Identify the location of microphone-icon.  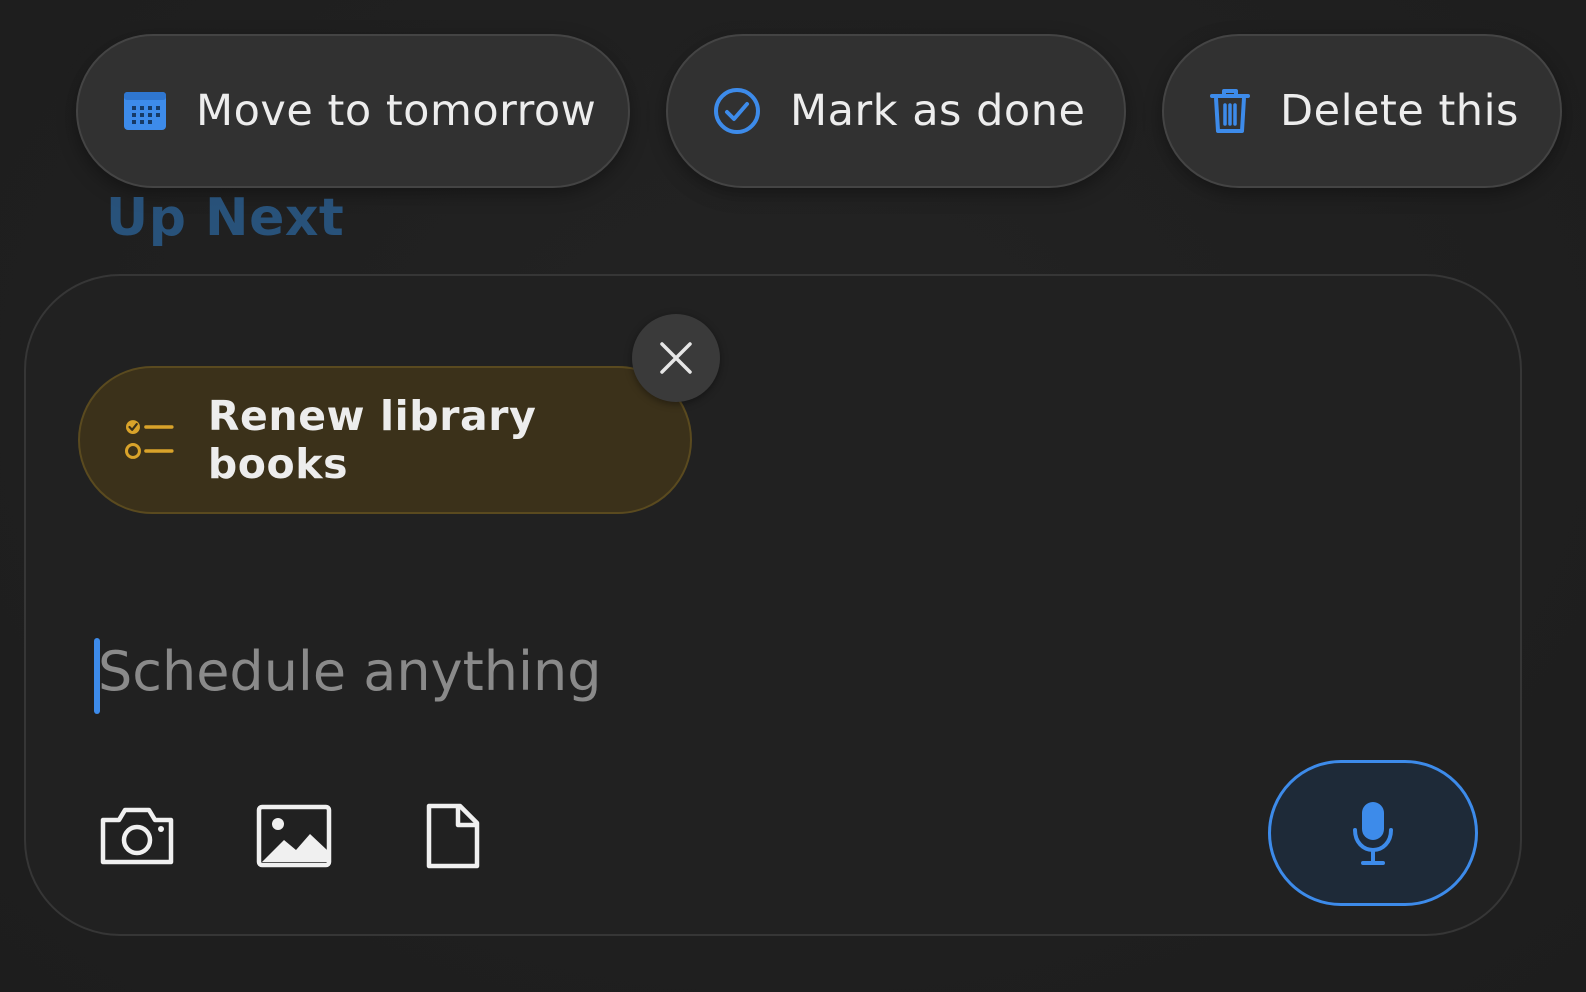
(1373, 833).